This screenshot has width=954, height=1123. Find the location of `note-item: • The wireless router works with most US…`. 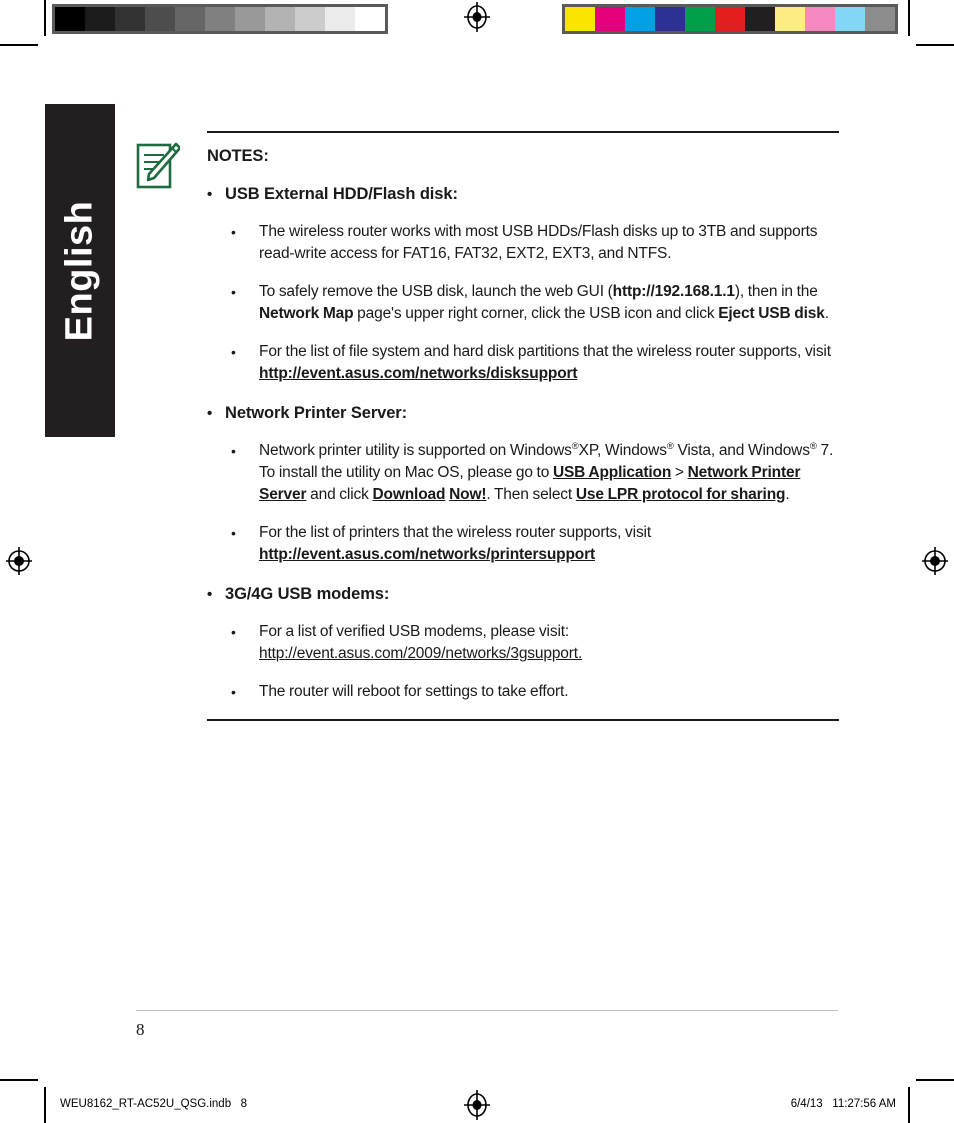

note-item: • The wireless router works with most US… is located at coordinates (535, 243).